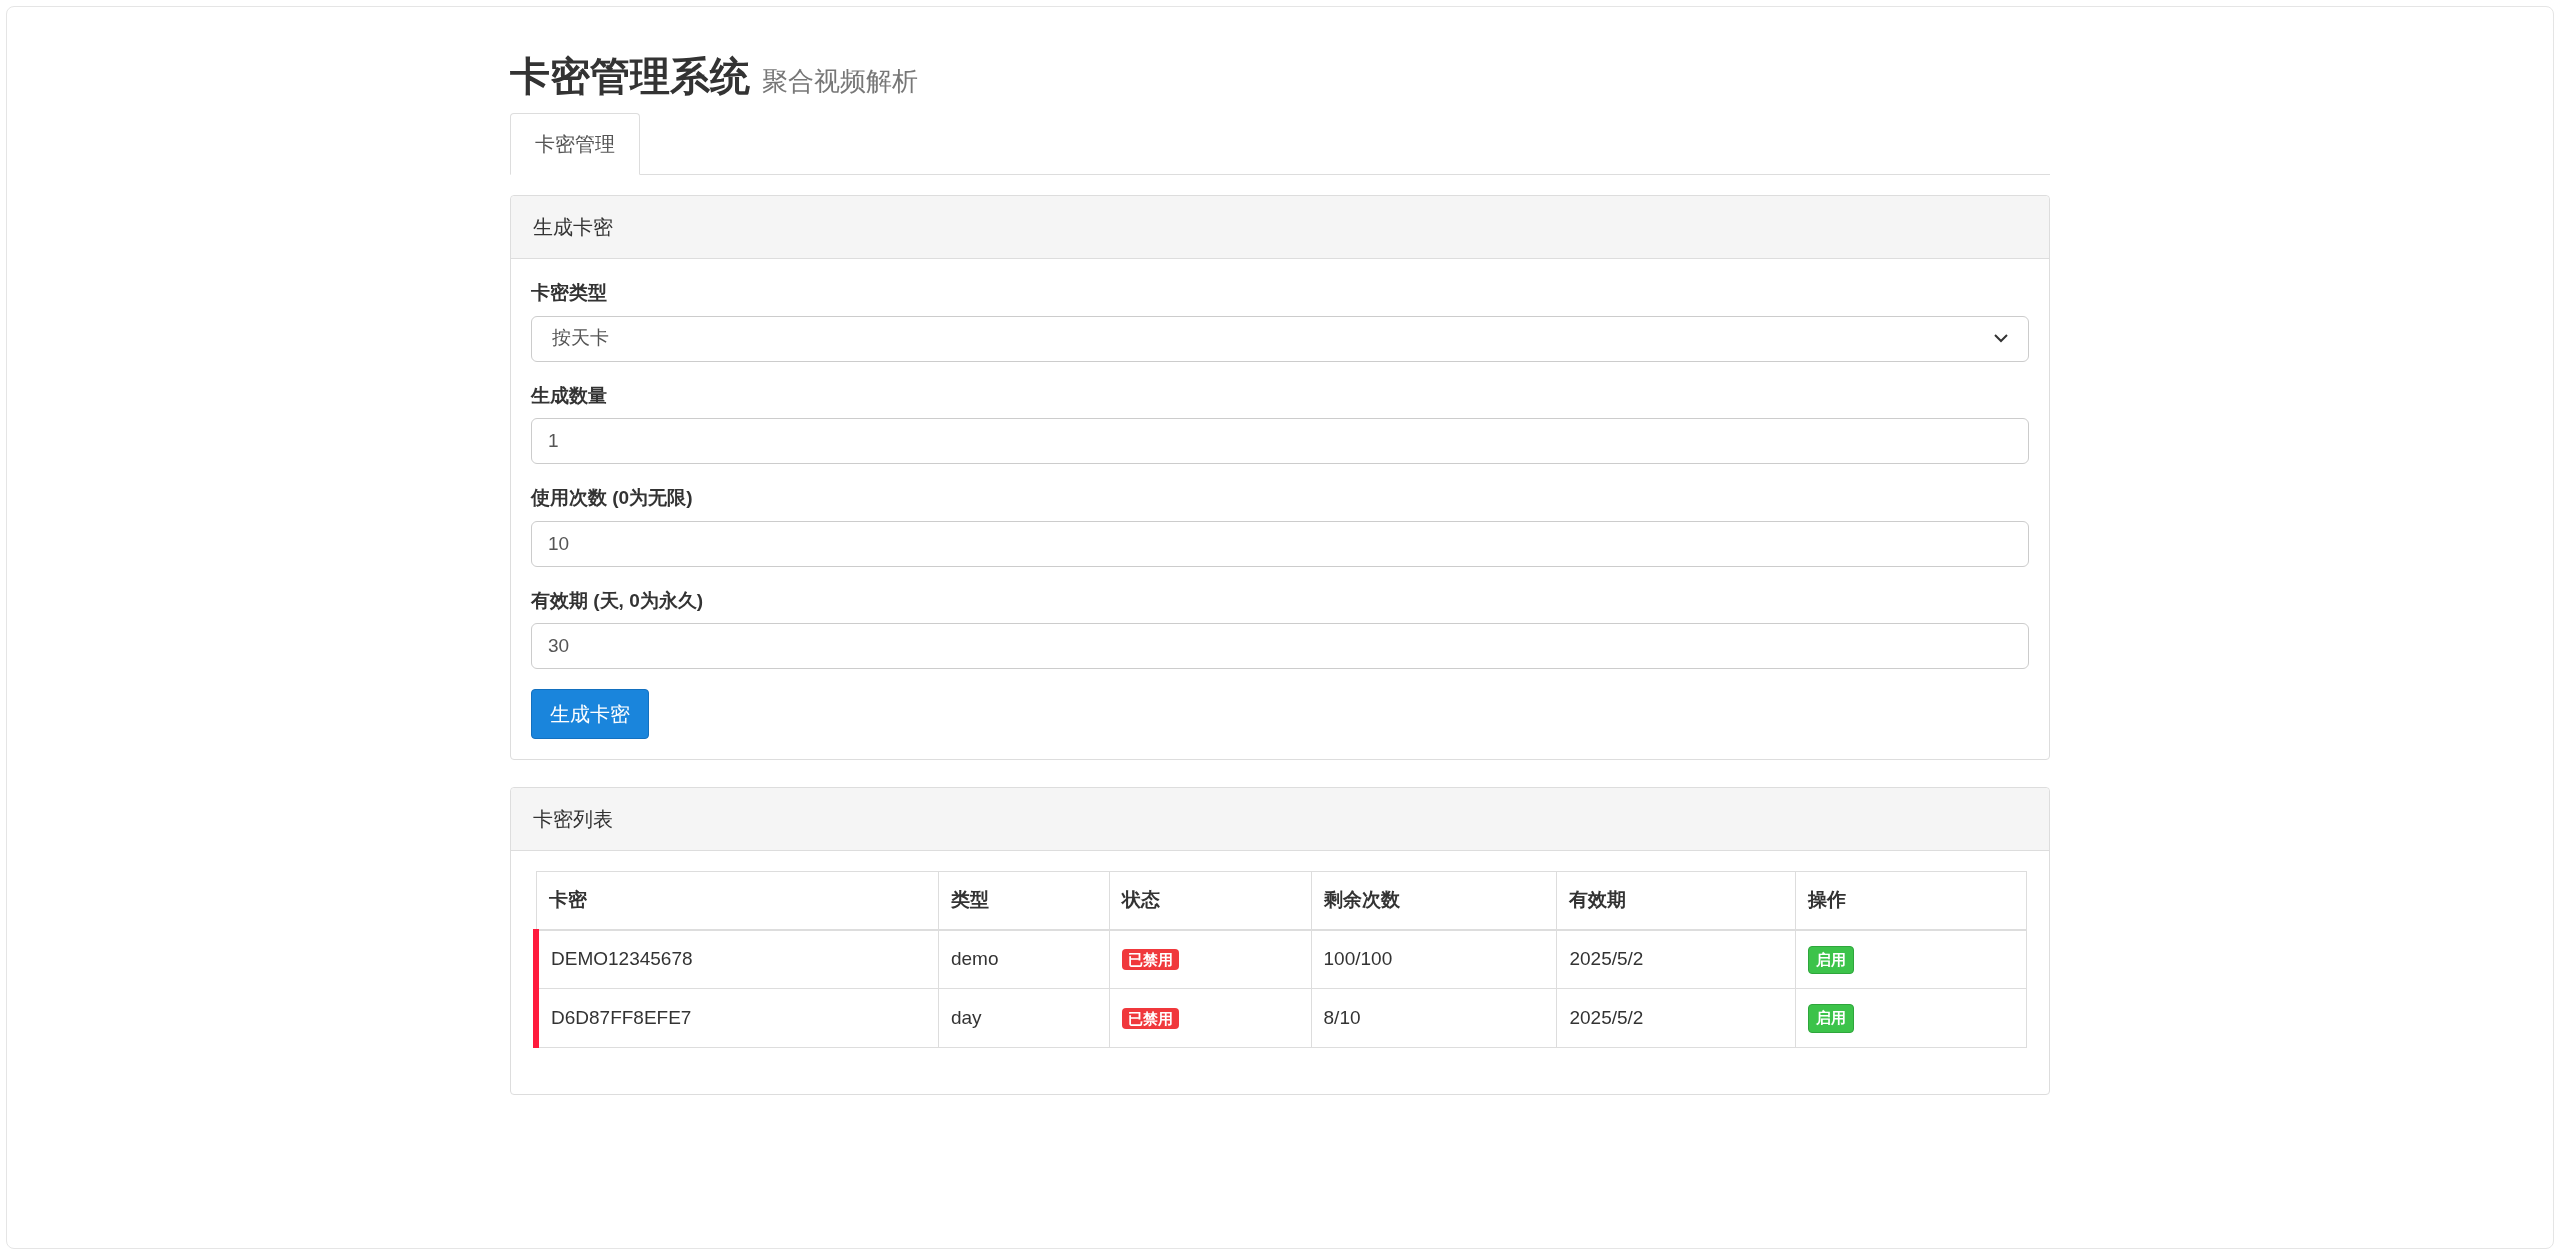 Image resolution: width=2560 pixels, height=1255 pixels. What do you see at coordinates (1434, 1017) in the screenshot?
I see `table-cell: 8/10` at bounding box center [1434, 1017].